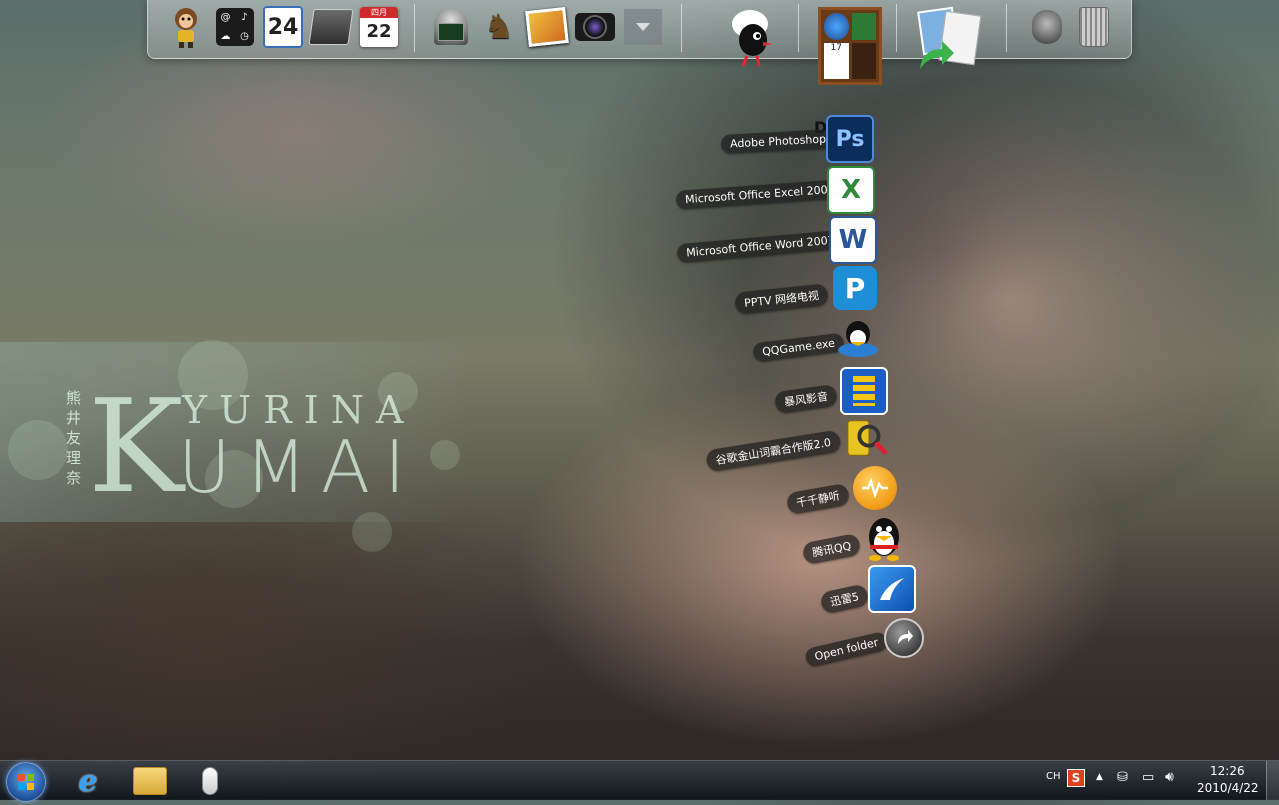 The image size is (1279, 805). I want to click on stack-item-label: QQGame.exe, so click(798, 347).